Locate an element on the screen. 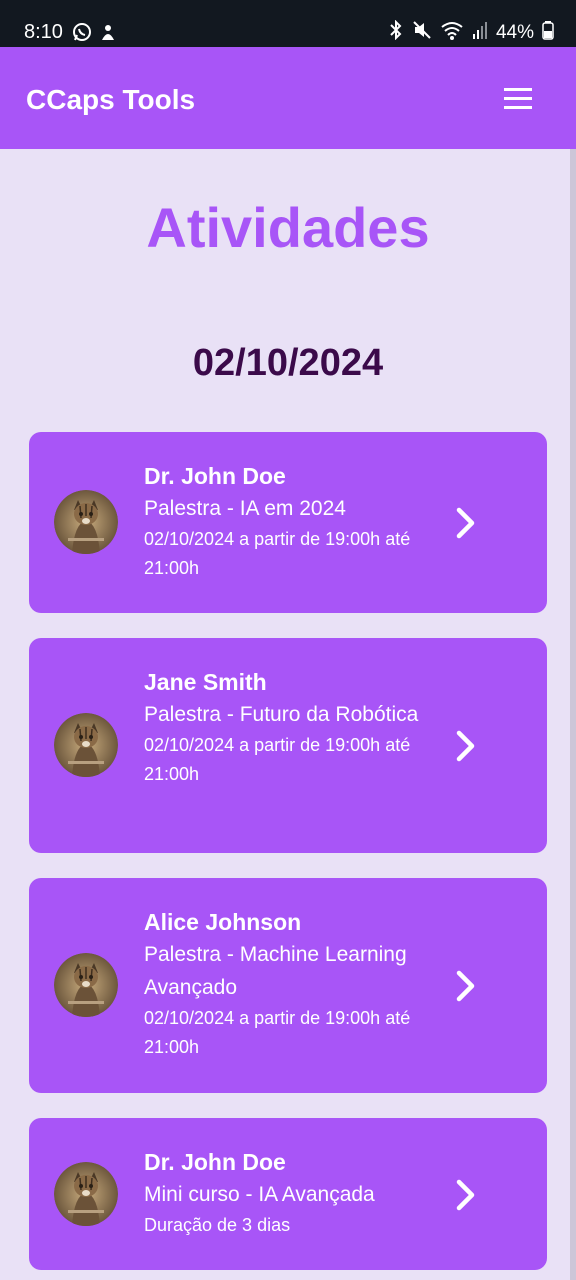  notification-app-icon is located at coordinates (108, 34).